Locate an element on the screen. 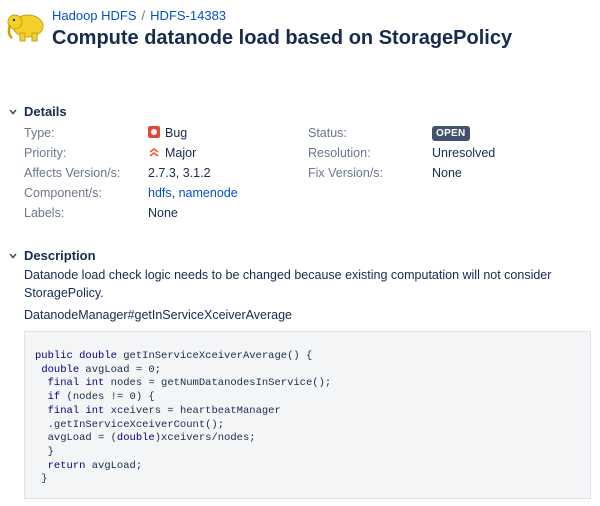 Image resolution: width=600 pixels, height=506 pixels. details-heading: Details is located at coordinates (45, 111).